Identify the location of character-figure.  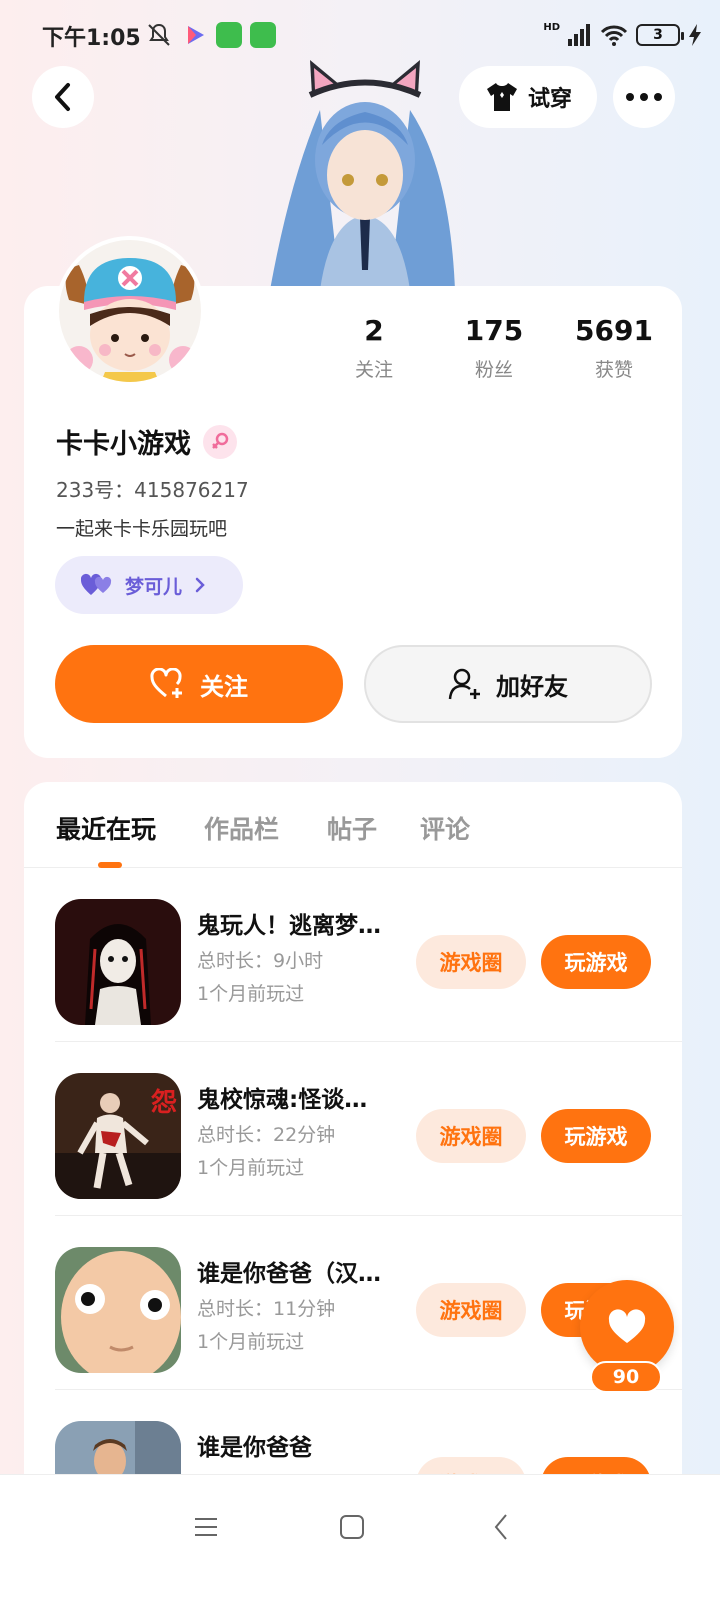
(365, 170).